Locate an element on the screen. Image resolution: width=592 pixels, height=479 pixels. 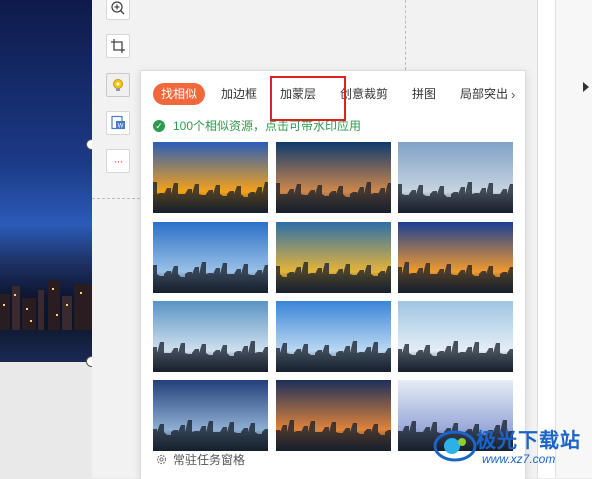
word-doc-icon: W is located at coordinates (118, 122).